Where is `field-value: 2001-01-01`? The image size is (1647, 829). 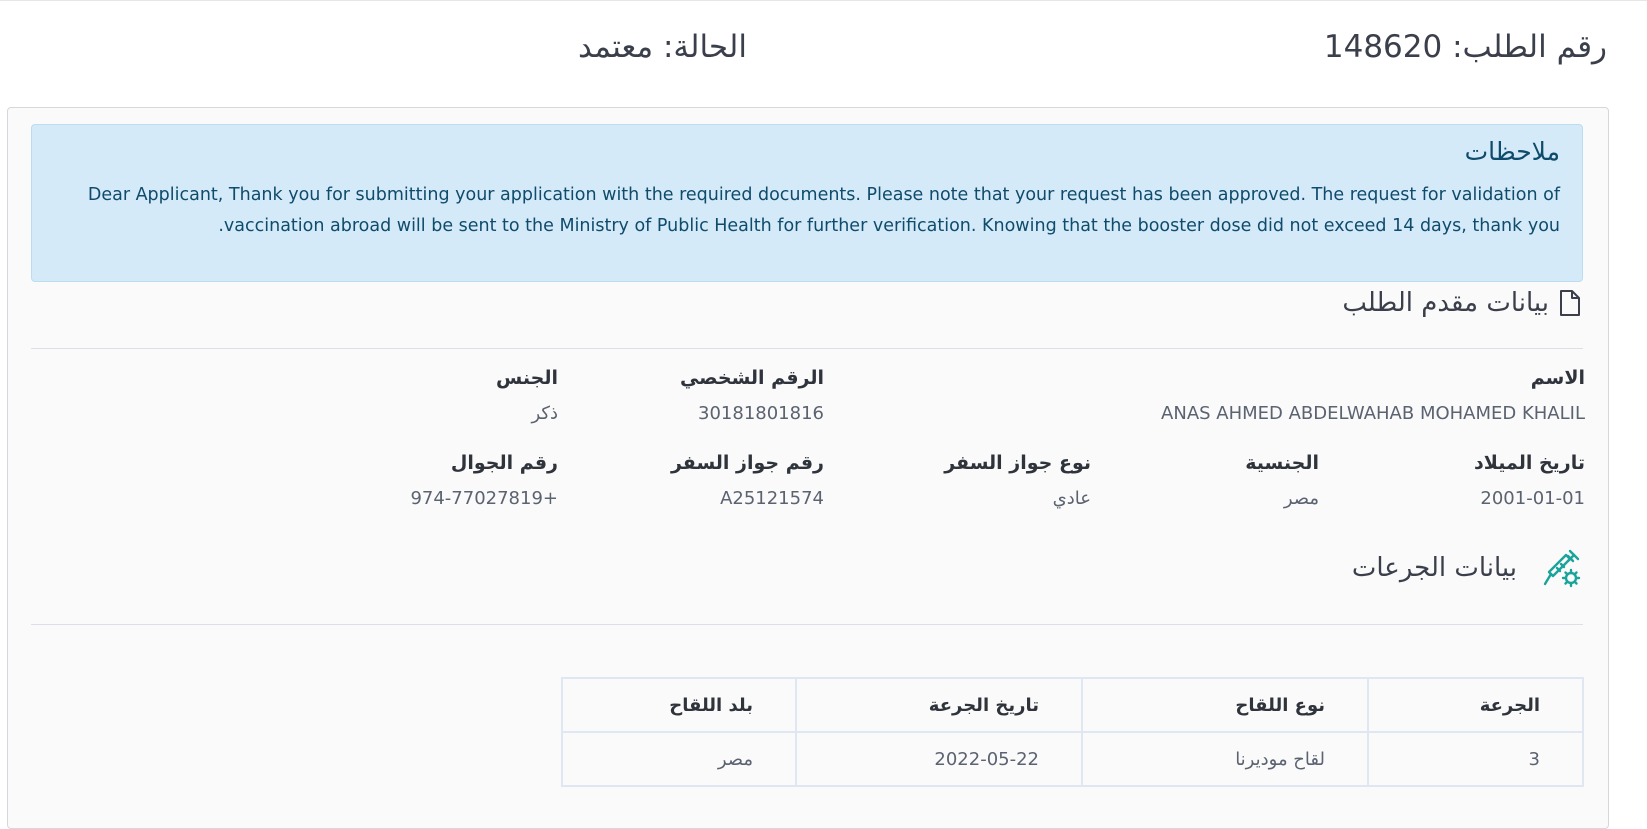 field-value: 2001-01-01 is located at coordinates (1532, 498).